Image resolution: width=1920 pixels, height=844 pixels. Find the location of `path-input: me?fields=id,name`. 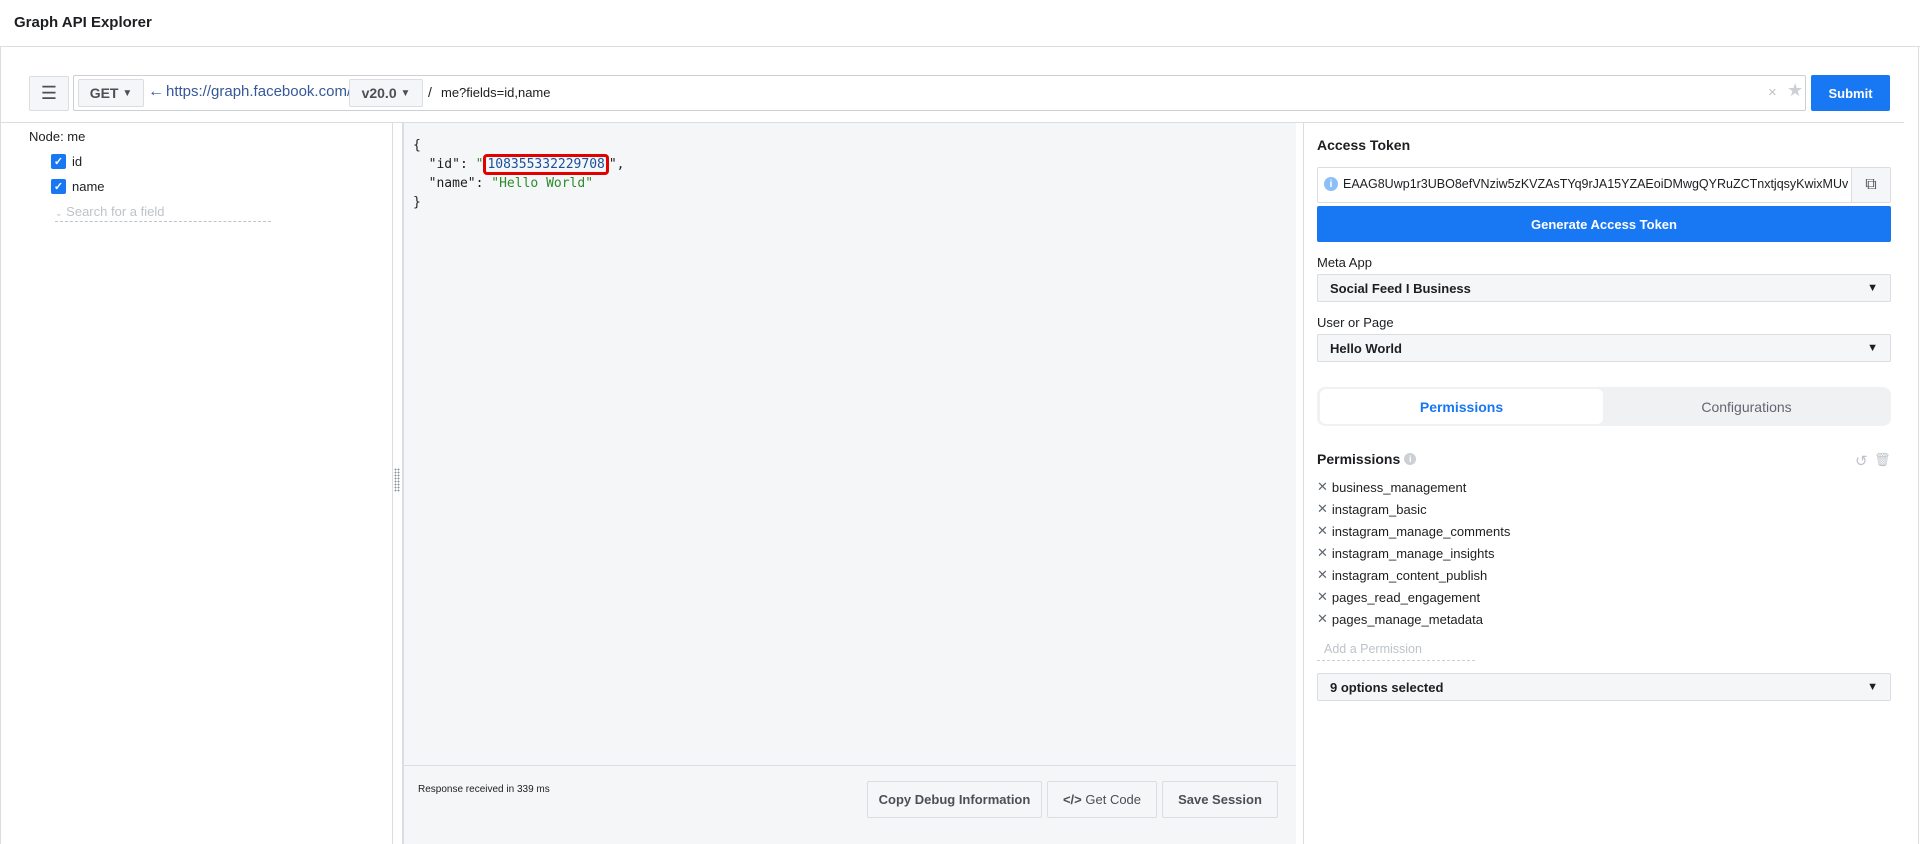

path-input: me?fields=id,name is located at coordinates (495, 92).